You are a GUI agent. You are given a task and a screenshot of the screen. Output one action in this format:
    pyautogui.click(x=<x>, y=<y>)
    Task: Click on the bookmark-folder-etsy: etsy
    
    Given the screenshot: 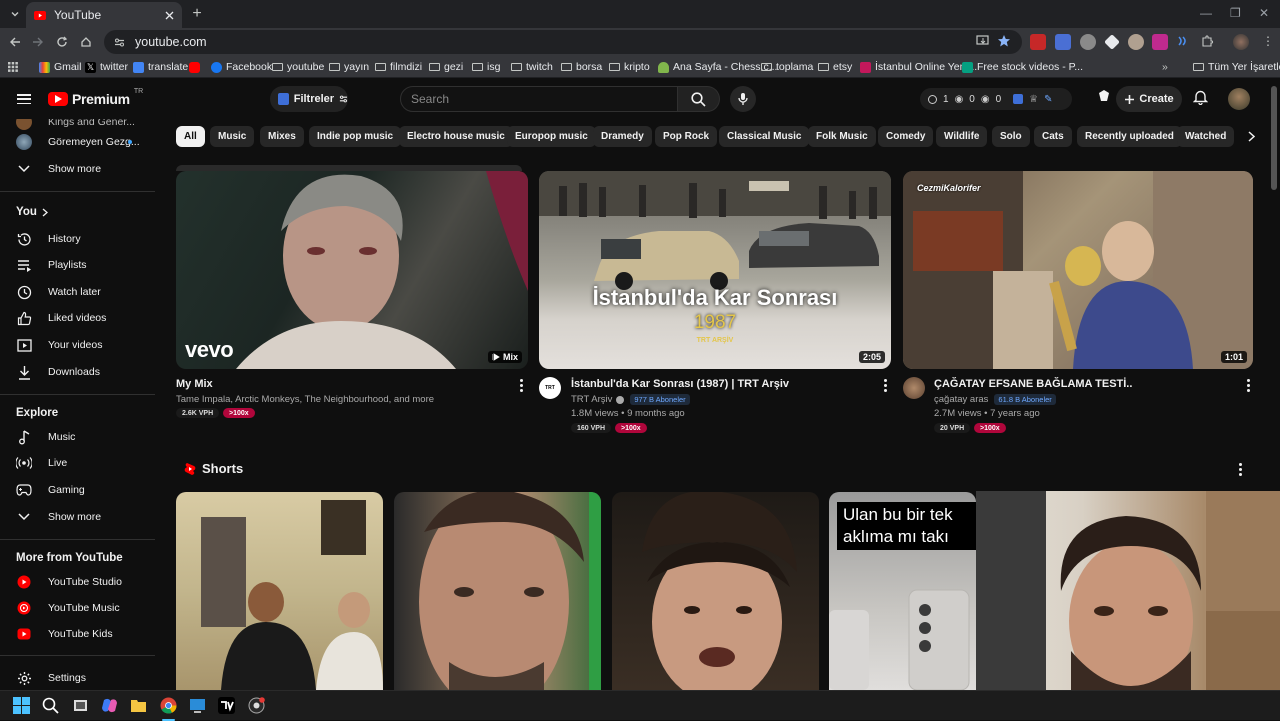 What is the action you would take?
    pyautogui.click(x=835, y=67)
    